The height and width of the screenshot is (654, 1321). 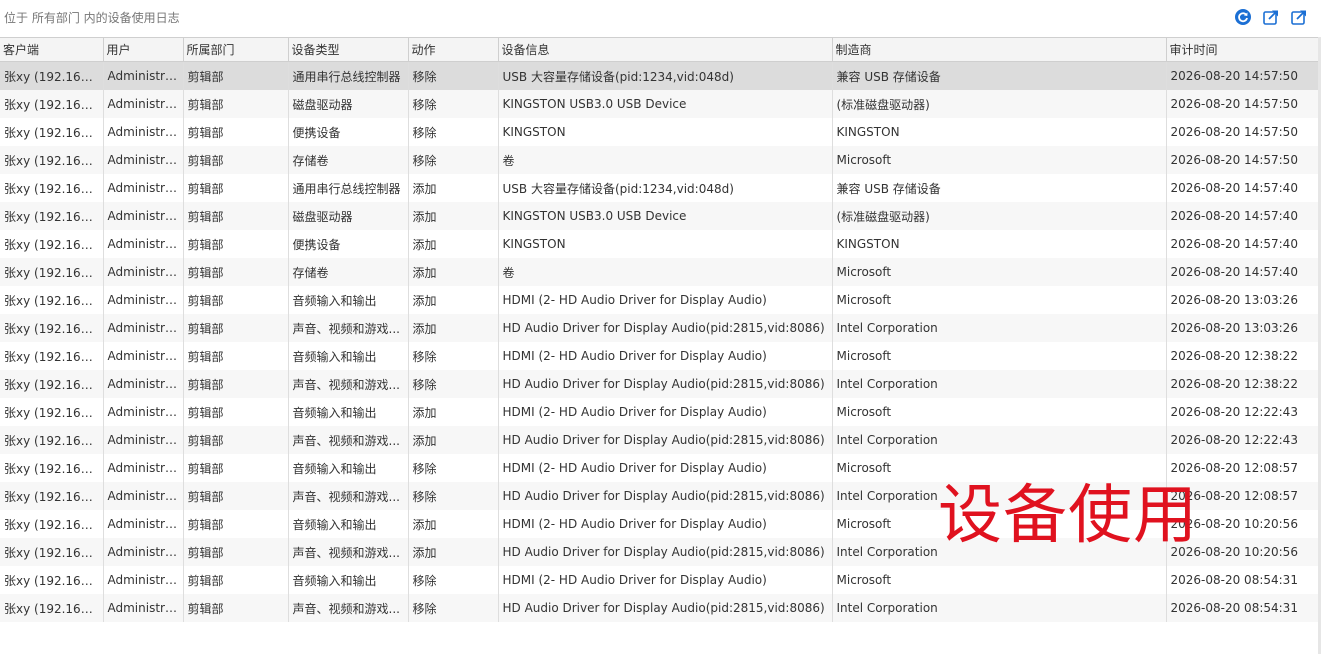 What do you see at coordinates (143, 50) in the screenshot?
I see `column-header-user: 用户` at bounding box center [143, 50].